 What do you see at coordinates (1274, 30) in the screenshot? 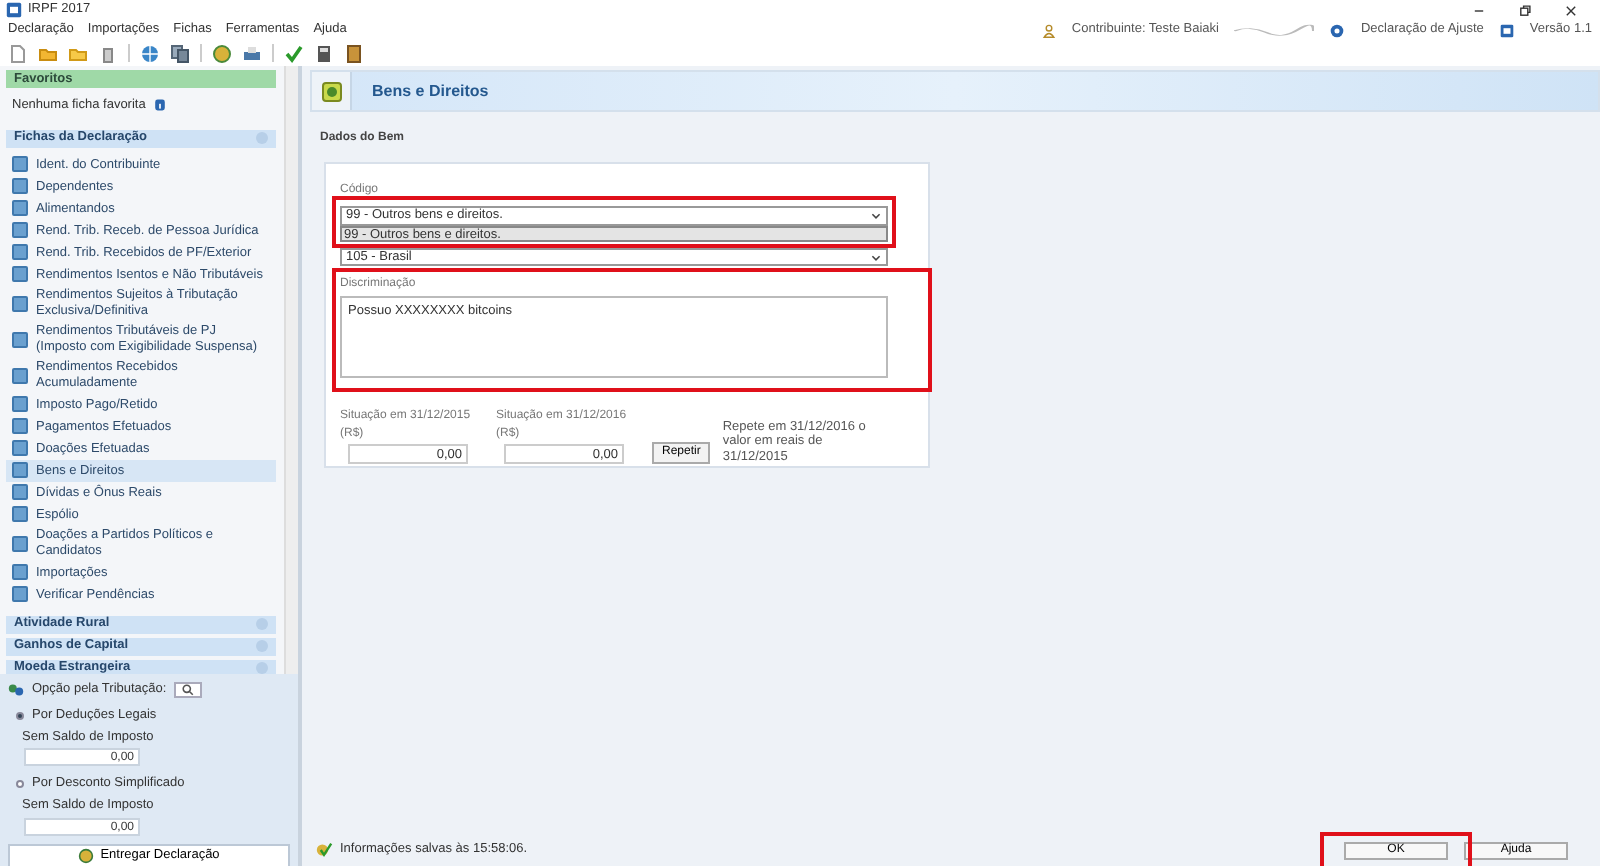
I see `scribble-drawing` at bounding box center [1274, 30].